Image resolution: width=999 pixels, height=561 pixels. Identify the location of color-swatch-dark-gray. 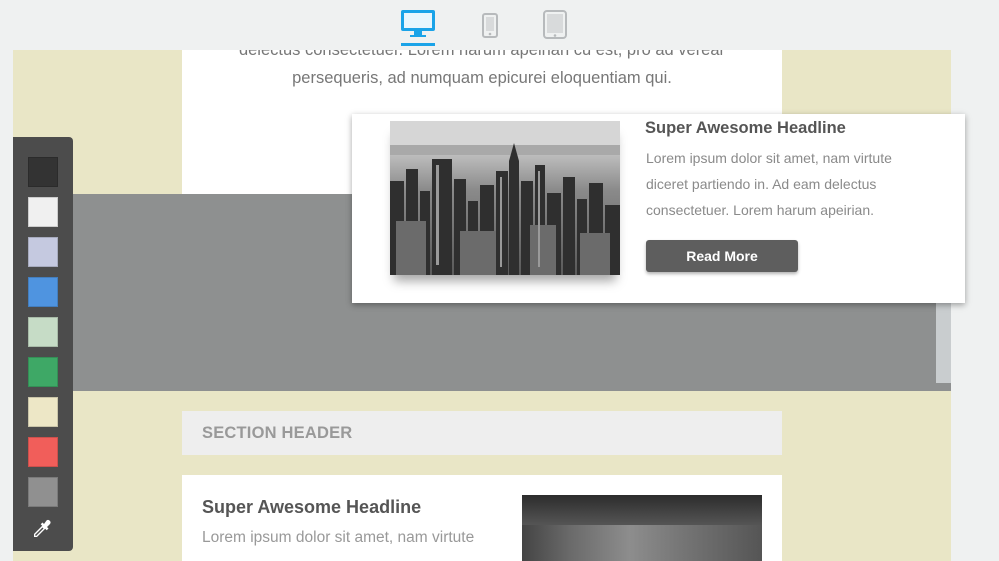
(43, 172).